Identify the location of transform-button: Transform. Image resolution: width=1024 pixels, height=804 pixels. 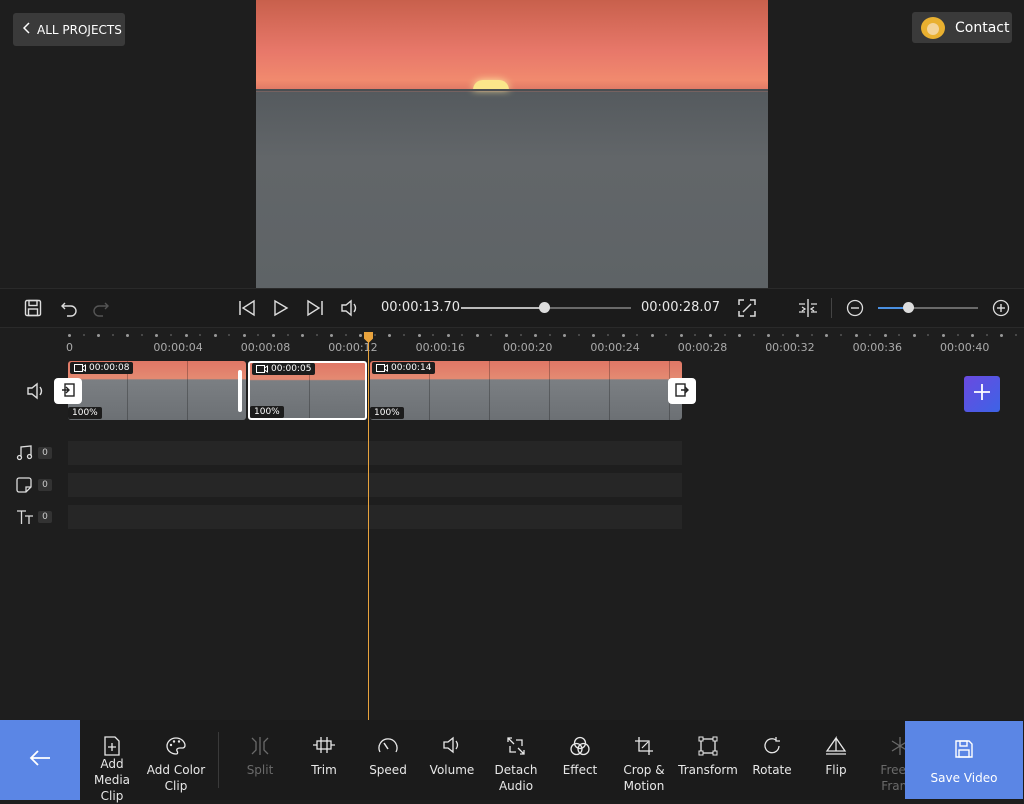
(708, 760).